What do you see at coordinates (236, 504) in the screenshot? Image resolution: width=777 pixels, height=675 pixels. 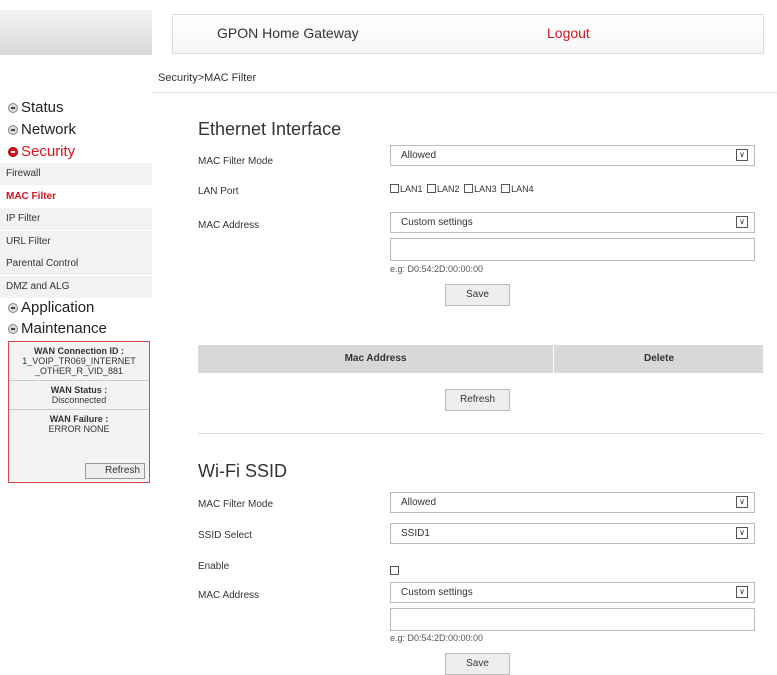 I see `wifi-mode-label: MAC Filter Mode` at bounding box center [236, 504].